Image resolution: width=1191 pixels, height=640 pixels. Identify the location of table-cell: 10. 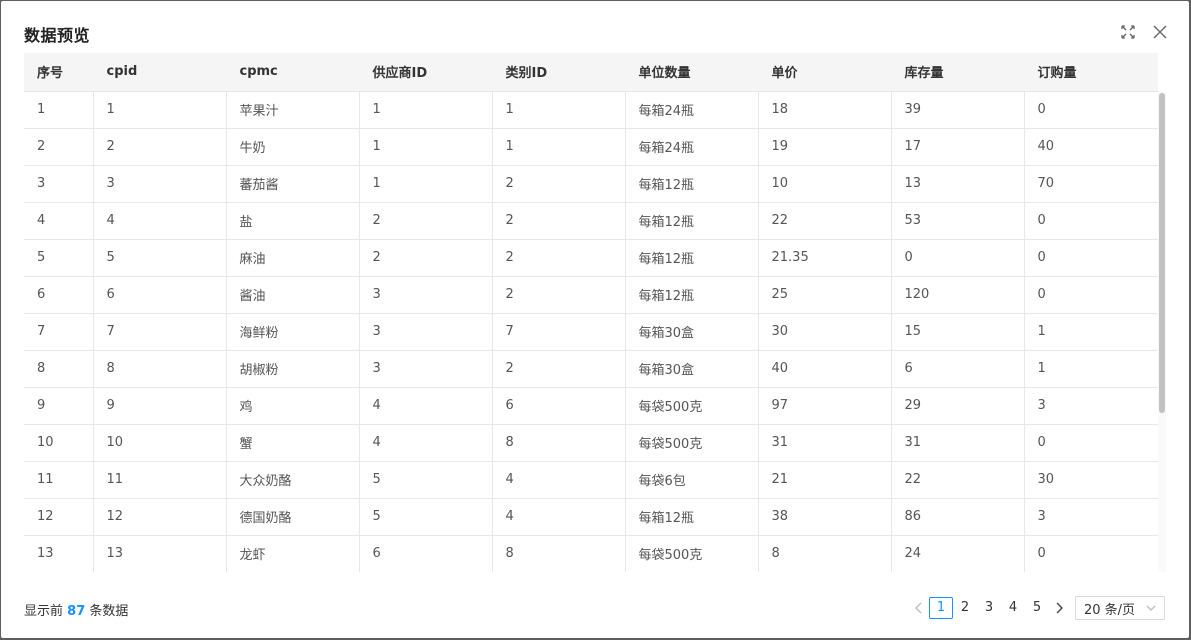
(825, 184).